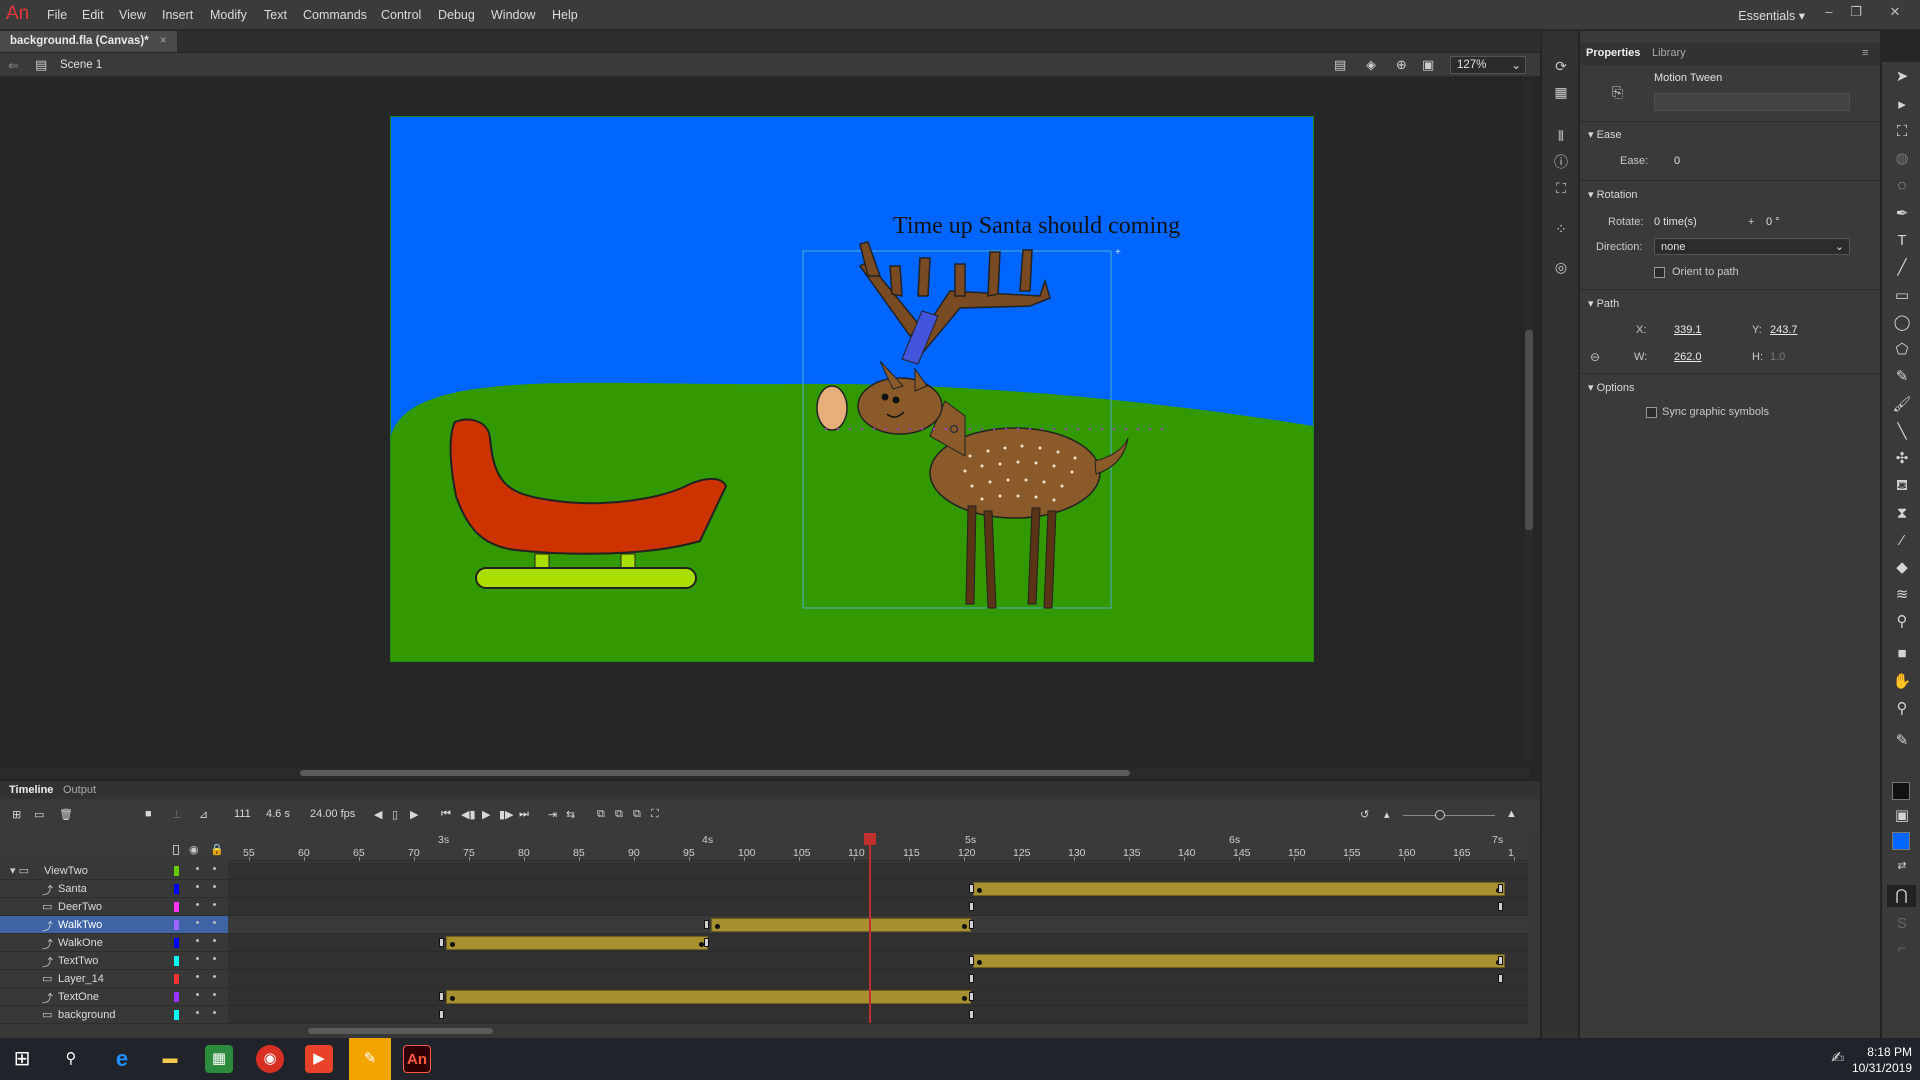 This screenshot has width=1920, height=1080. What do you see at coordinates (1605, 134) in the screenshot?
I see `section-ease: ▾ Ease` at bounding box center [1605, 134].